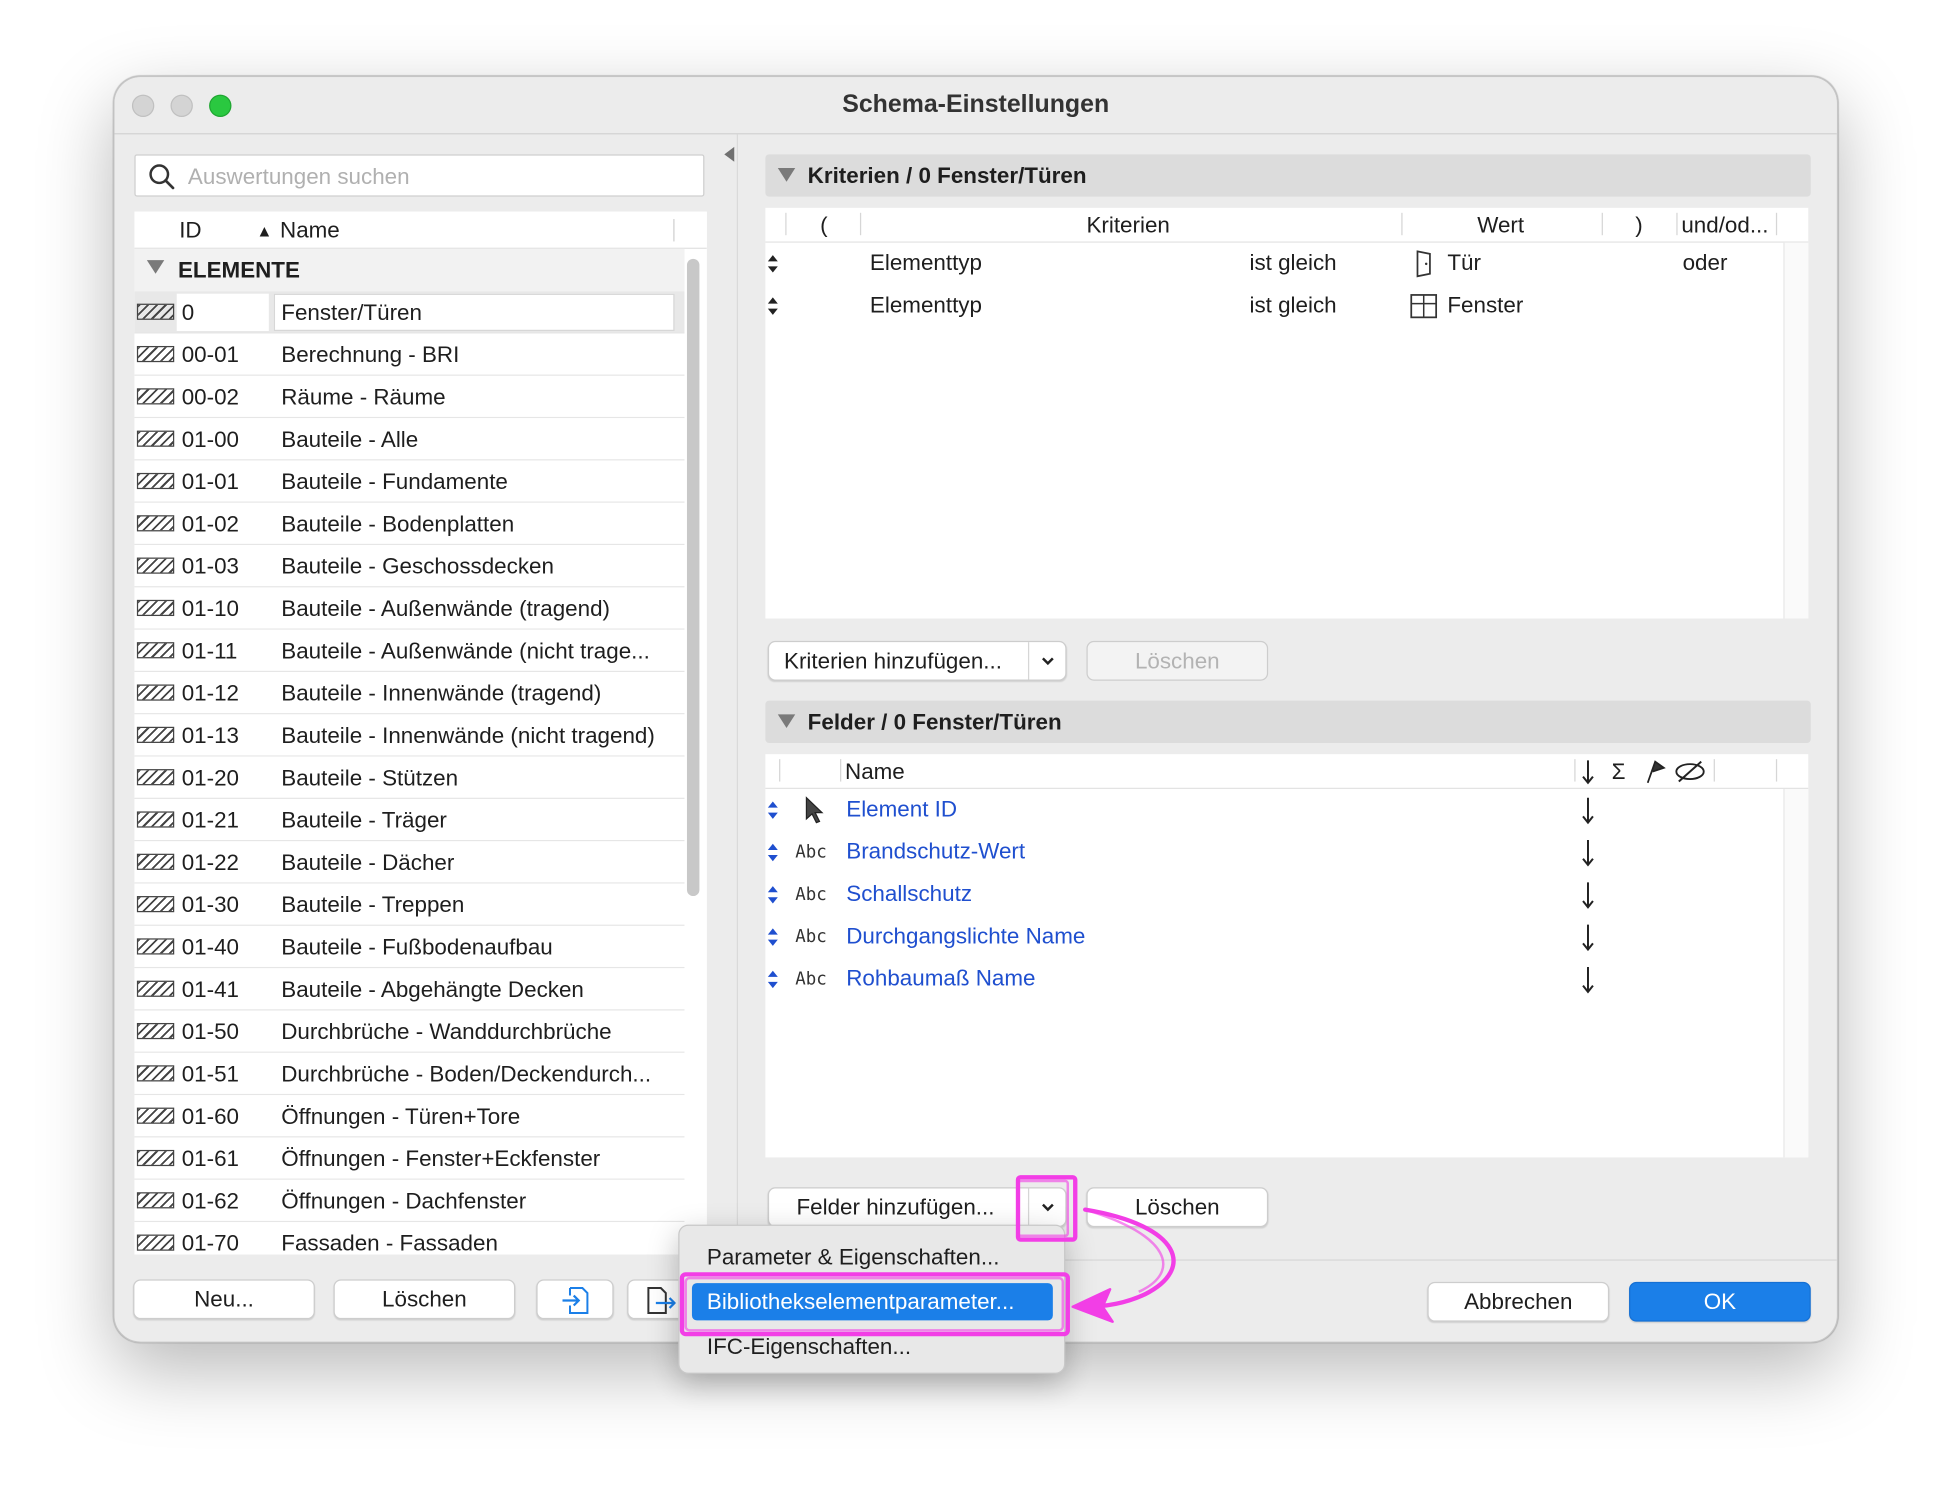 This screenshot has height=1486, width=1944. What do you see at coordinates (1288, 721) in the screenshot?
I see `fields-section-header: Felder / 0 Fenster/Türen` at bounding box center [1288, 721].